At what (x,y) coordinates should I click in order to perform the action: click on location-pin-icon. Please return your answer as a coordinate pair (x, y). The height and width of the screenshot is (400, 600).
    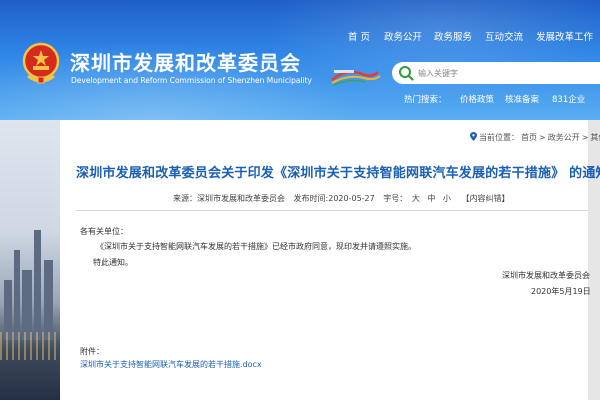
    Looking at the image, I should click on (473, 136).